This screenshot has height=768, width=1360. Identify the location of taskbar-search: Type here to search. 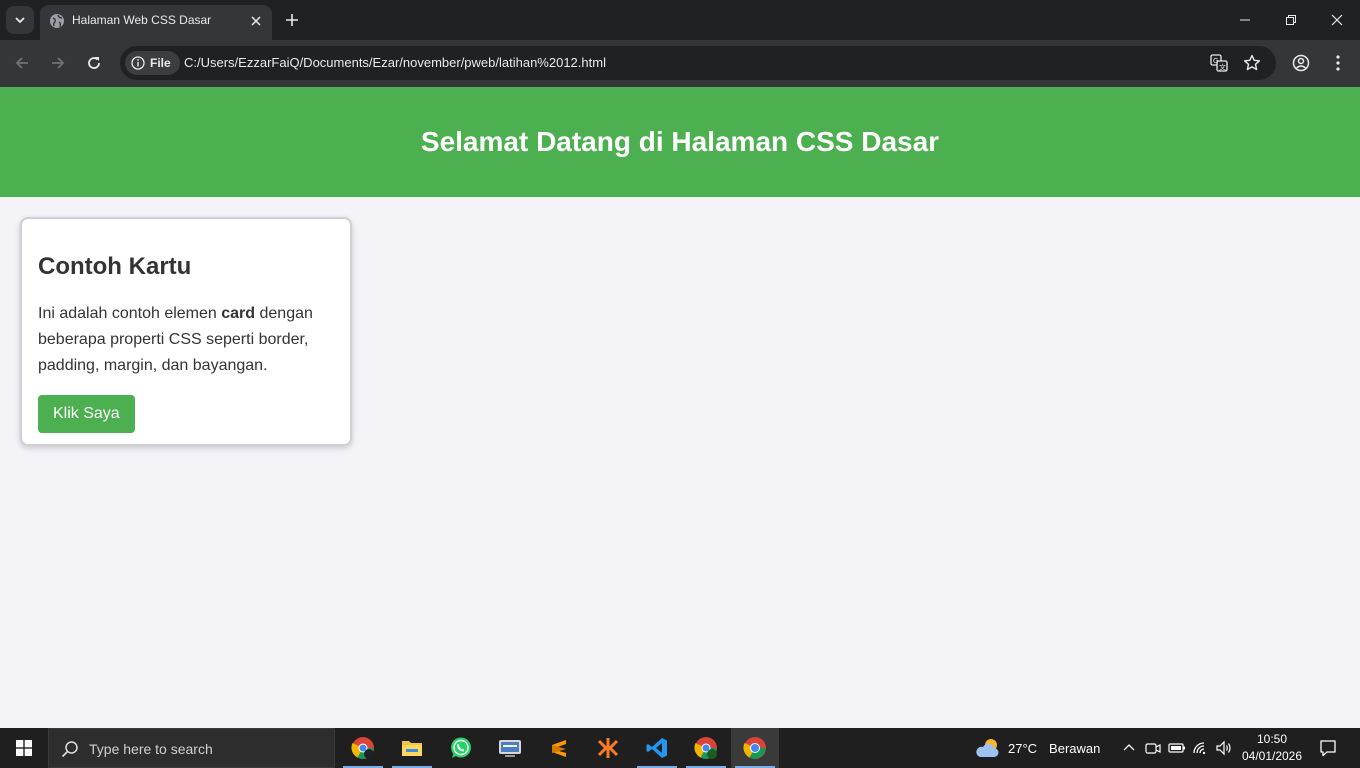
(191, 748).